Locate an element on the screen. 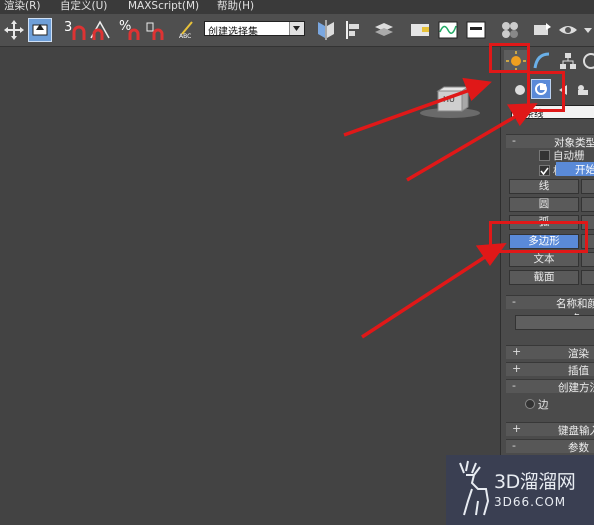  deer-logo-icon is located at coordinates (474, 488).